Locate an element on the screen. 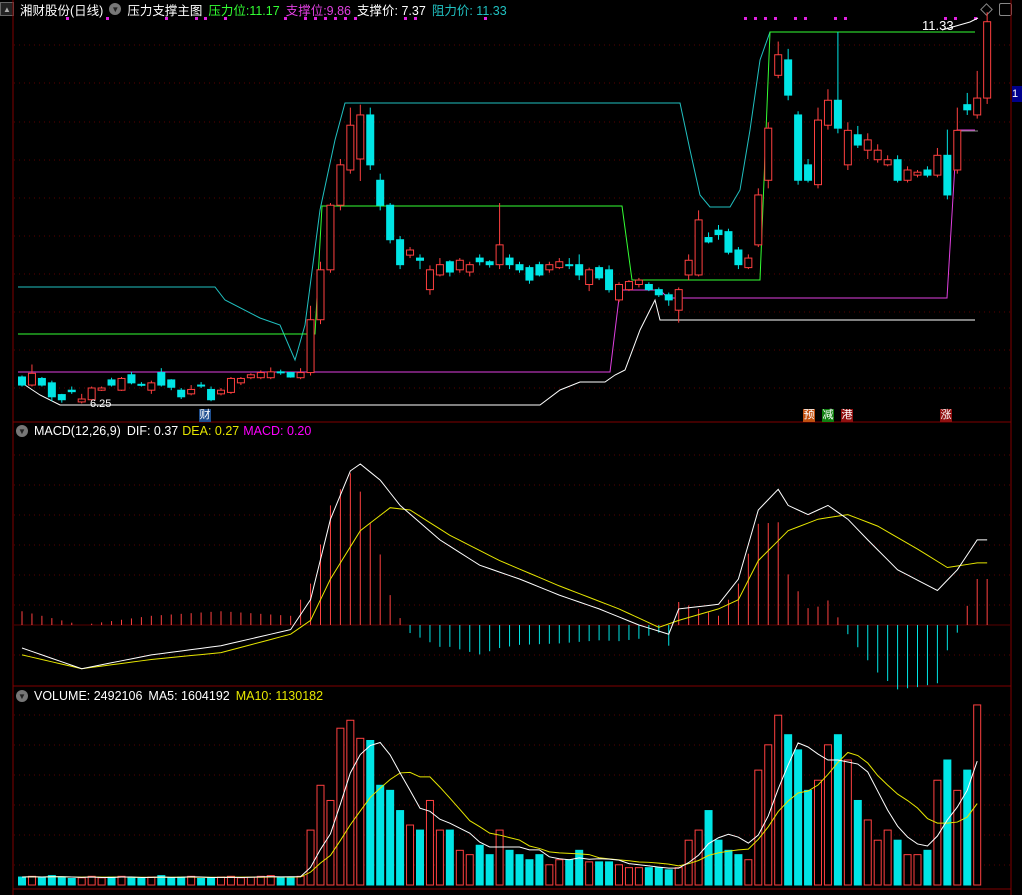  macd-value: MACD: 0.20 is located at coordinates (277, 431).